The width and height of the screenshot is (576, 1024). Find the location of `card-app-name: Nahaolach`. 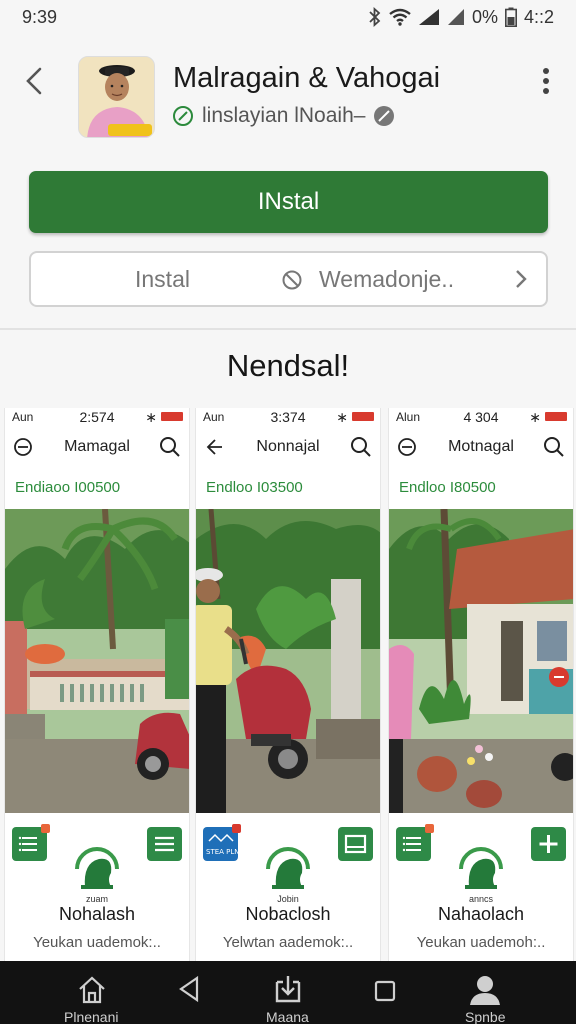

card-app-name: Nahaolach is located at coordinates (481, 914).